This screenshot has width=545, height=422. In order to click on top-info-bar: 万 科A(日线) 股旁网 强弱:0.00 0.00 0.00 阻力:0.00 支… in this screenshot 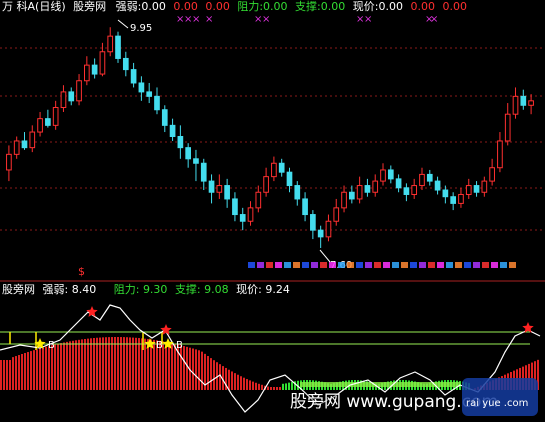, I will do `click(234, 7)`.